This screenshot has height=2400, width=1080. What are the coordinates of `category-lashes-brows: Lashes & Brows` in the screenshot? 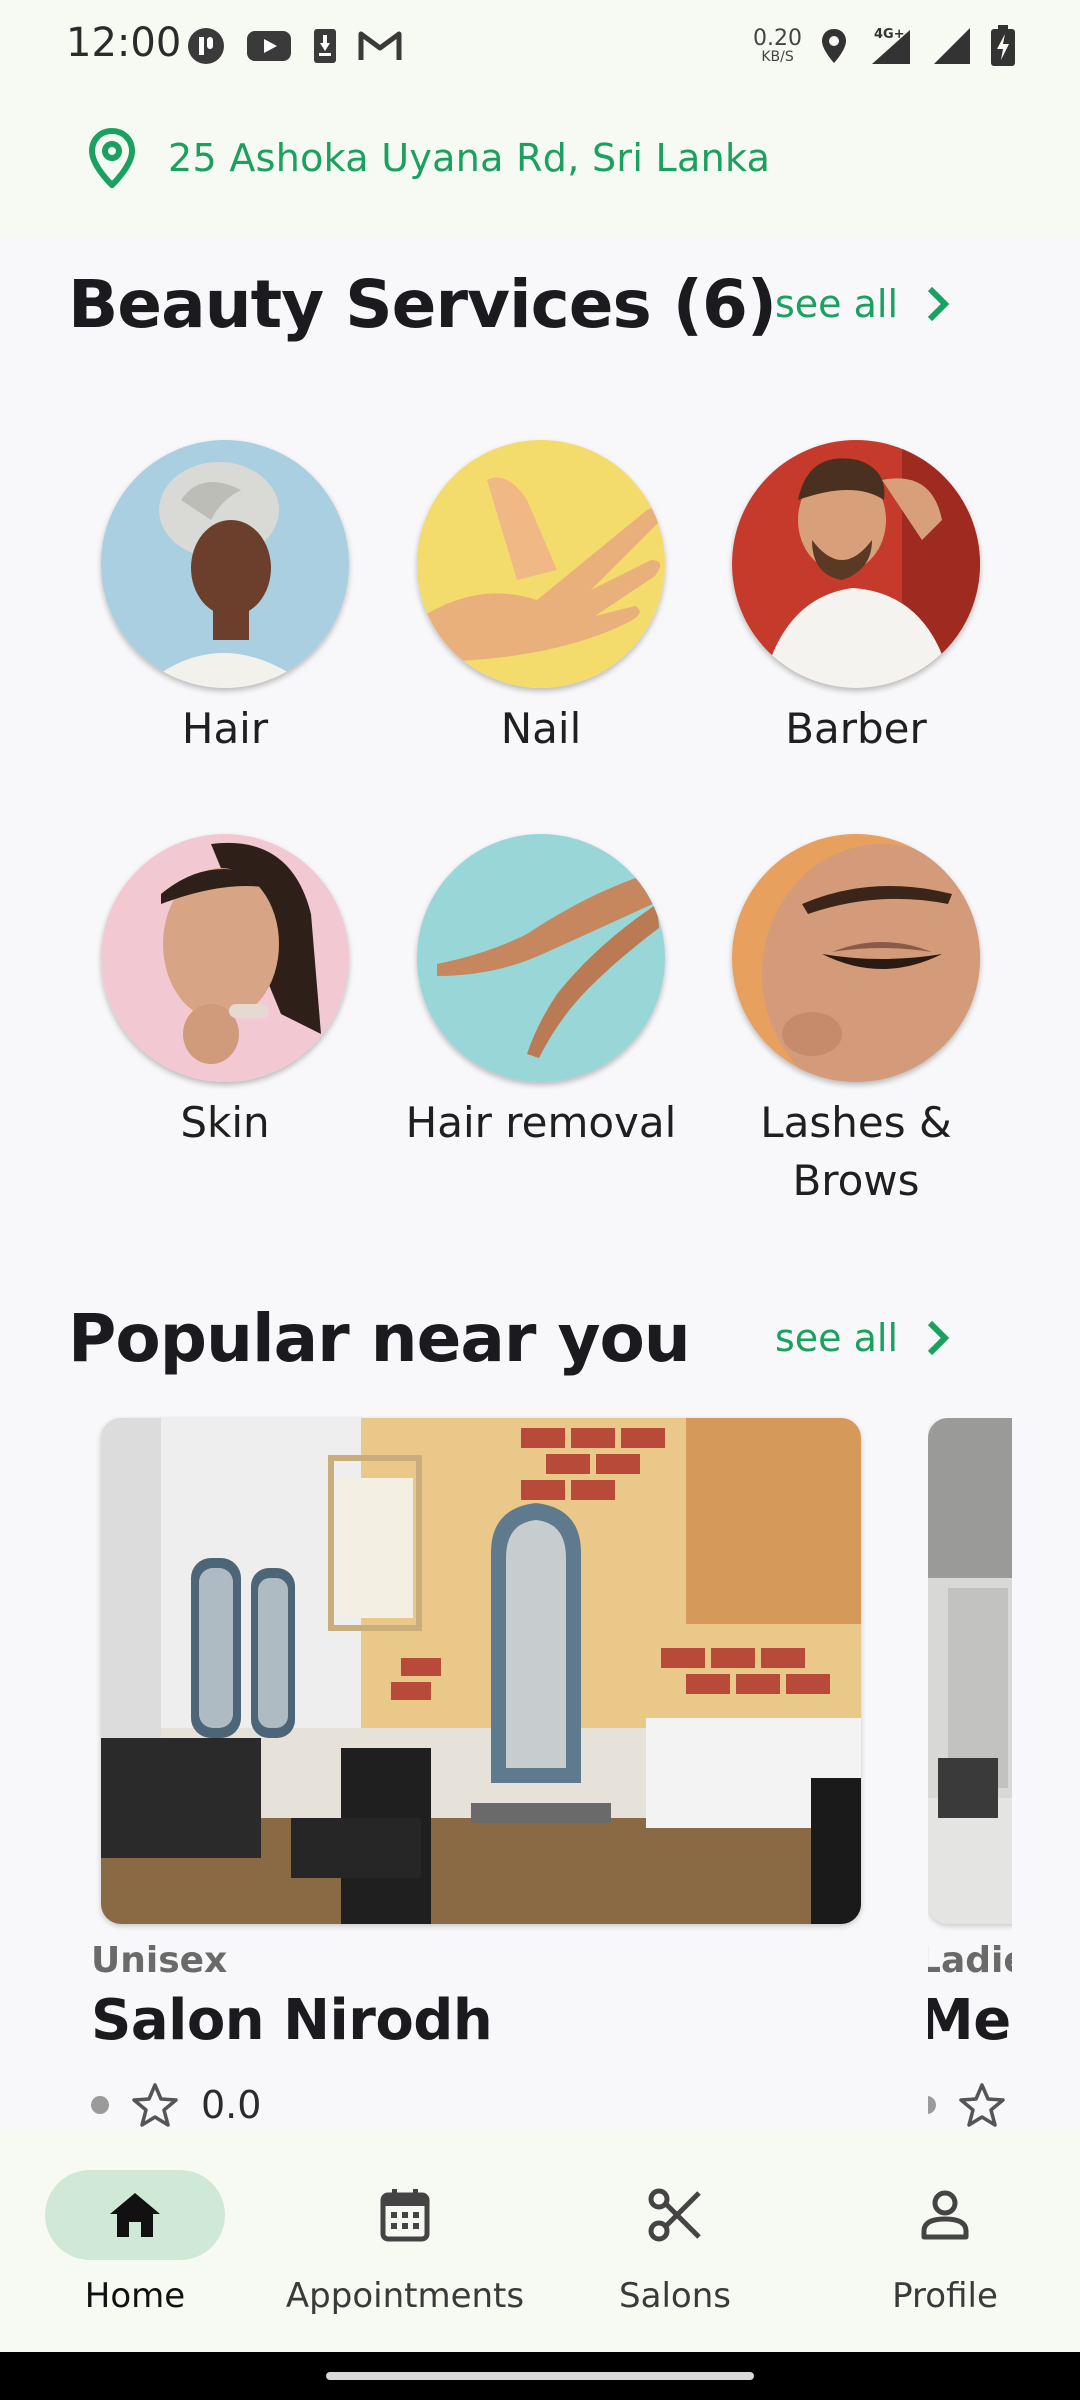 It's located at (856, 1022).